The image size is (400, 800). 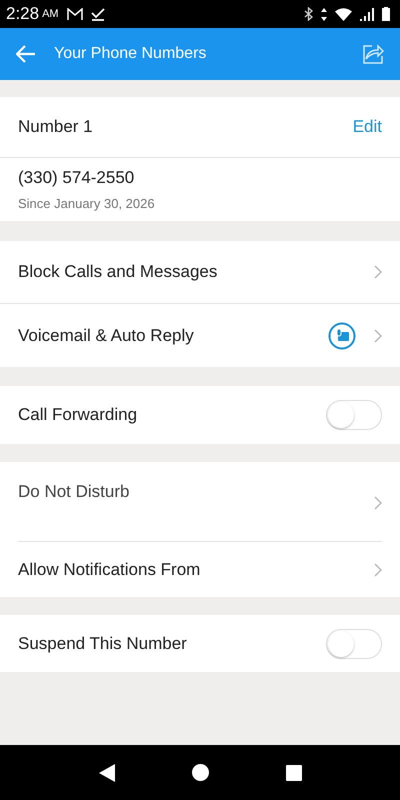 What do you see at coordinates (373, 54) in the screenshot?
I see `share-button` at bounding box center [373, 54].